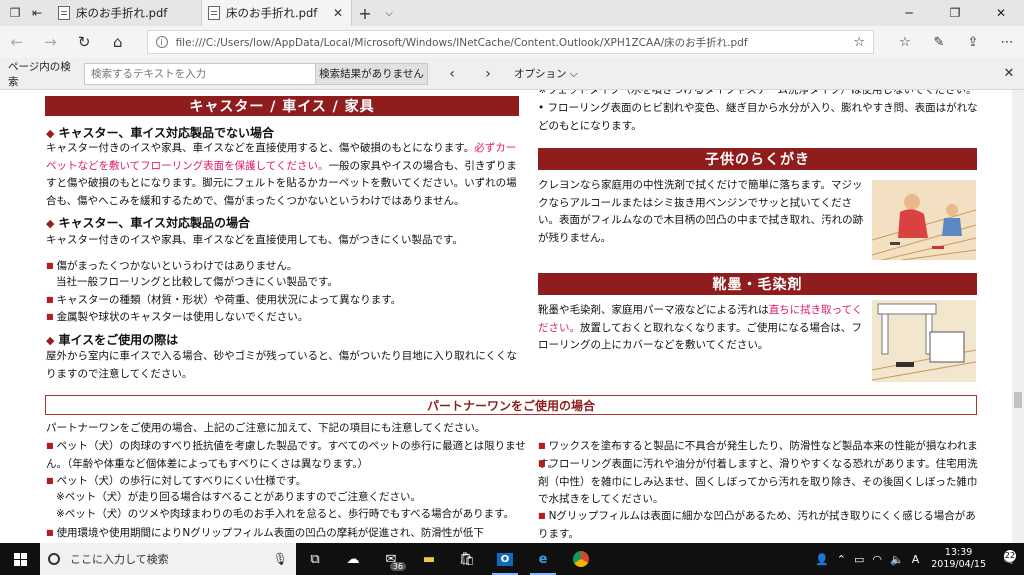  I want to click on network-icon: ▭, so click(859, 559).